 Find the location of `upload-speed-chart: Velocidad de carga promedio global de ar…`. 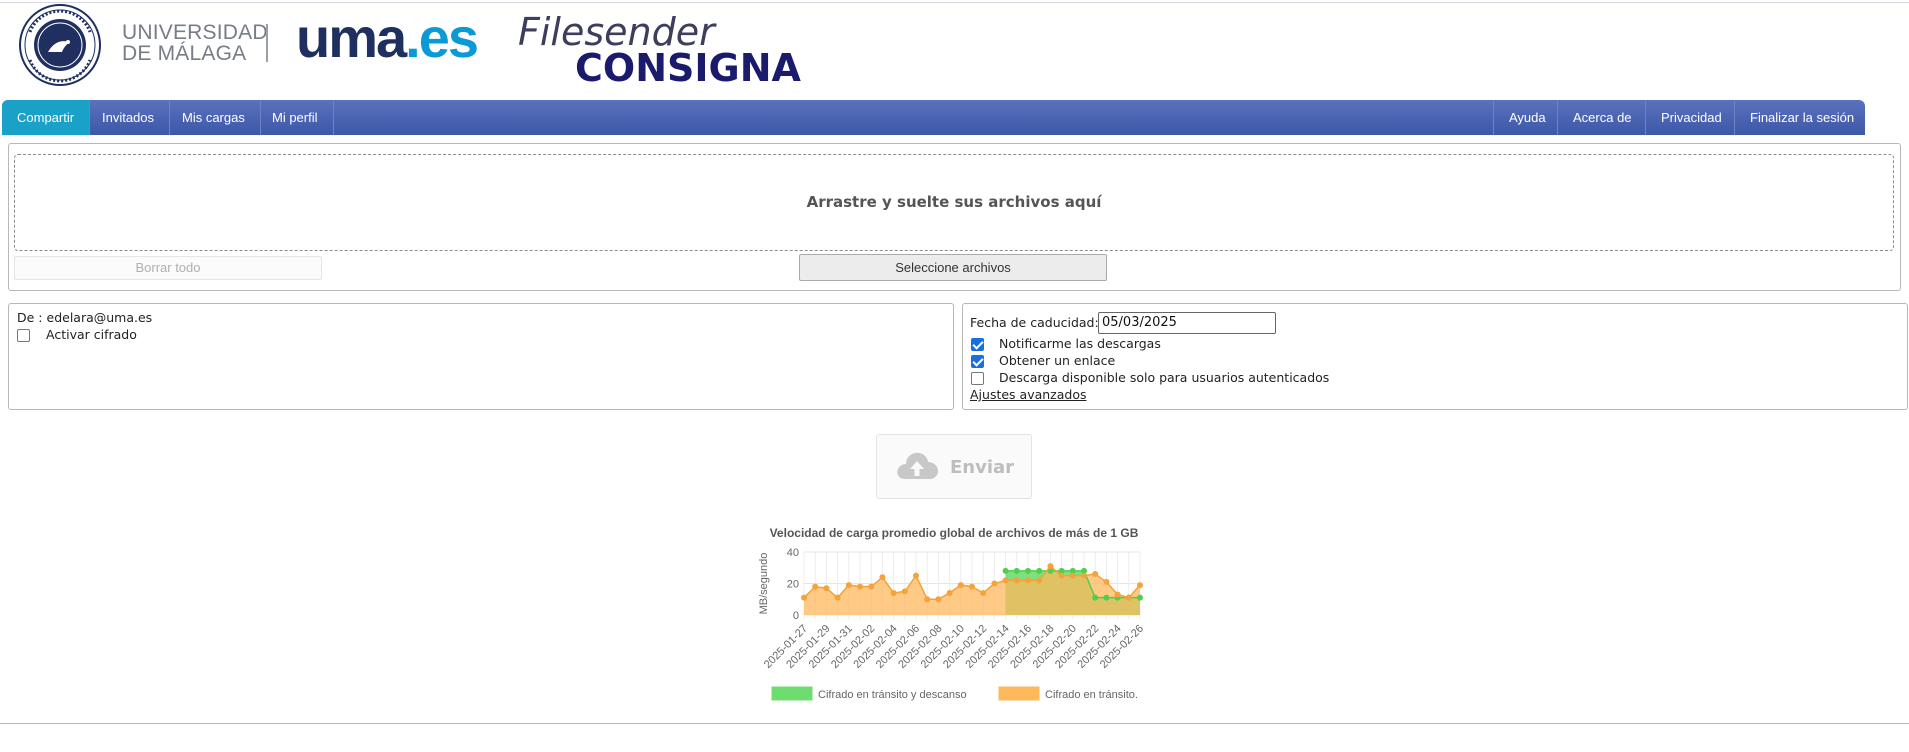

upload-speed-chart: Velocidad de carga promedio global de ar… is located at coordinates (952, 620).